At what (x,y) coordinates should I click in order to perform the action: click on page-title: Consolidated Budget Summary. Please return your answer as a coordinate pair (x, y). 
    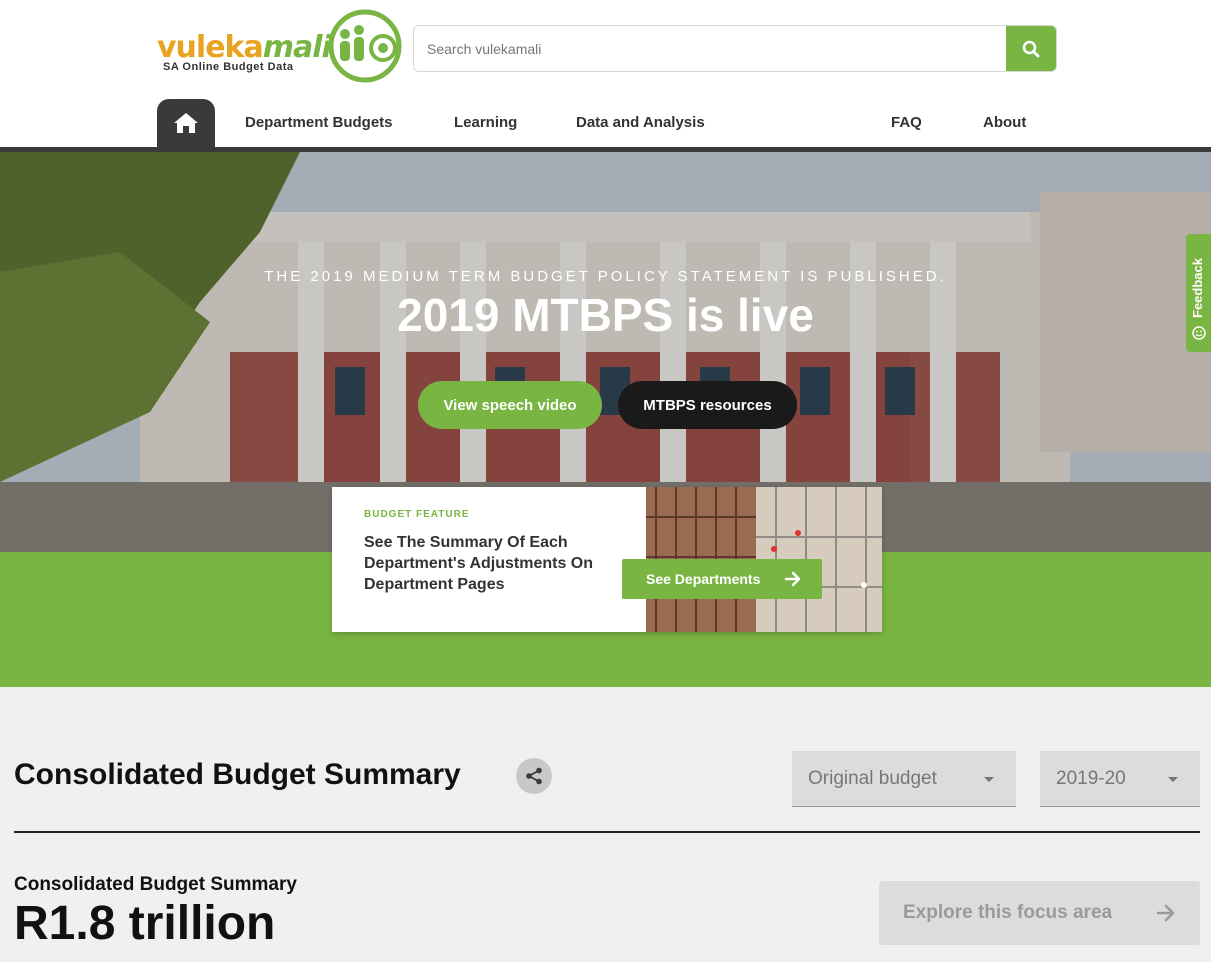
    Looking at the image, I should click on (237, 774).